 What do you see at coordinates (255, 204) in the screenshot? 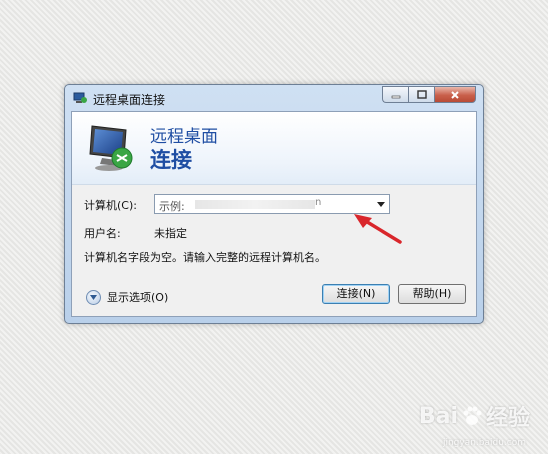
I see `redacted-text` at bounding box center [255, 204].